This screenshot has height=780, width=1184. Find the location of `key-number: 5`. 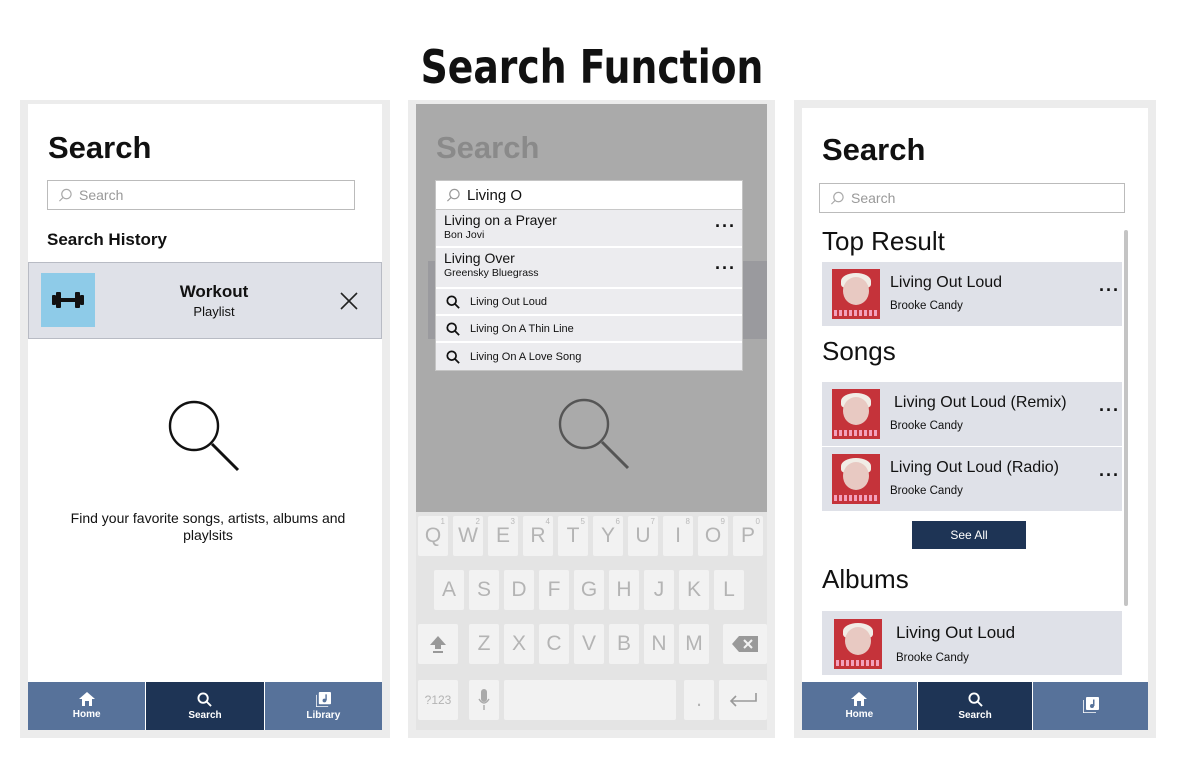

key-number: 5 is located at coordinates (582, 521).